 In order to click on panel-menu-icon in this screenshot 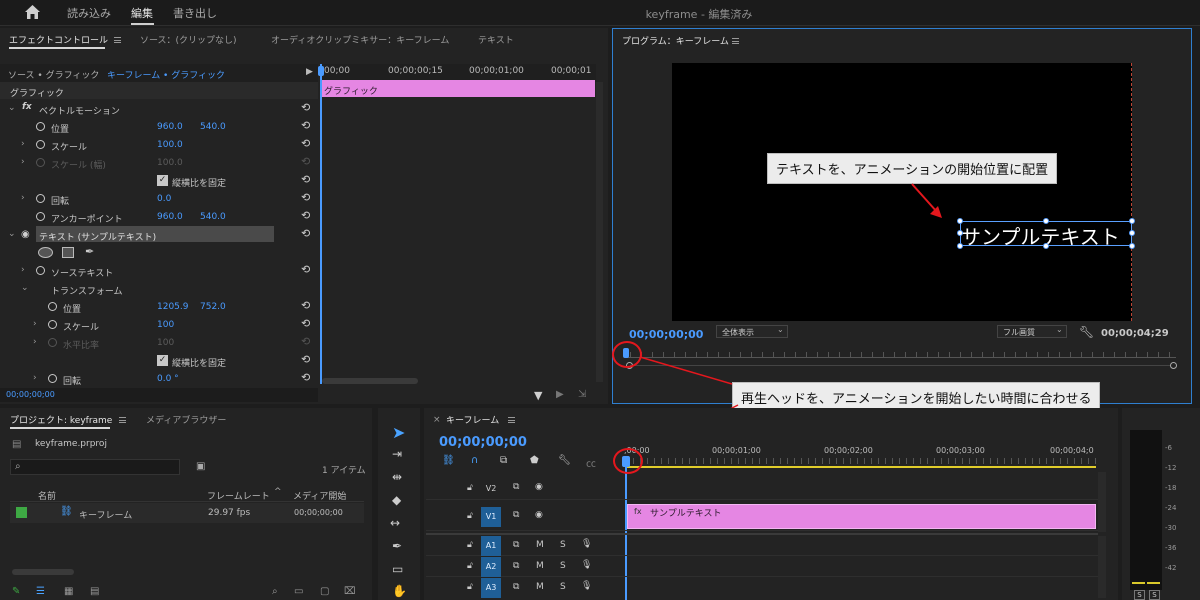, I will do `click(117, 40)`.